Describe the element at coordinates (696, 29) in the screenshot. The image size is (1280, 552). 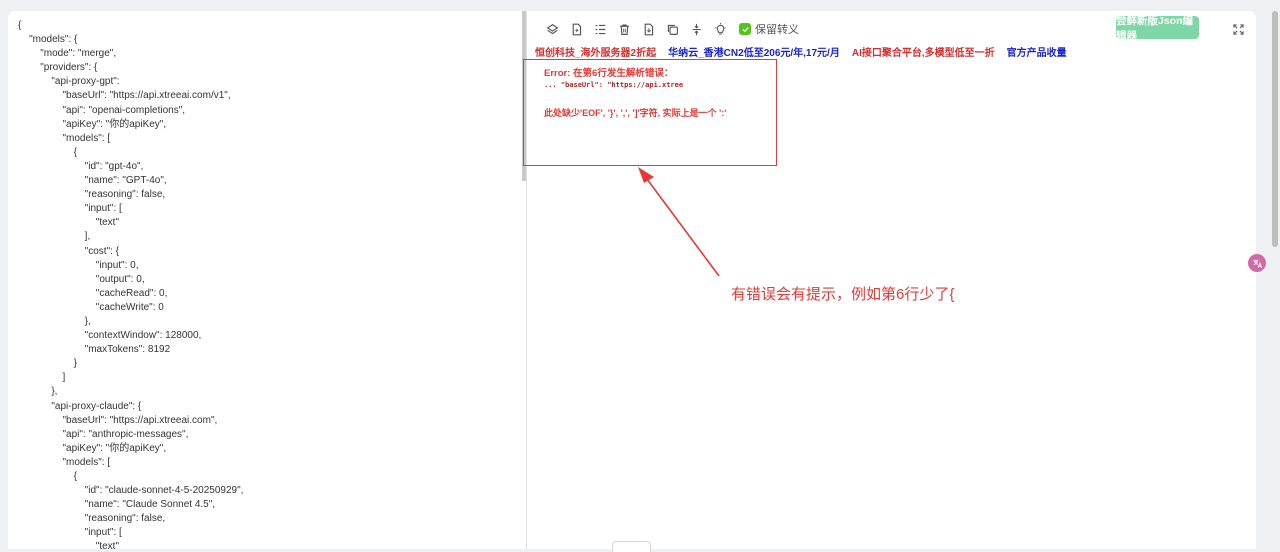
I see `compress-icon` at that location.